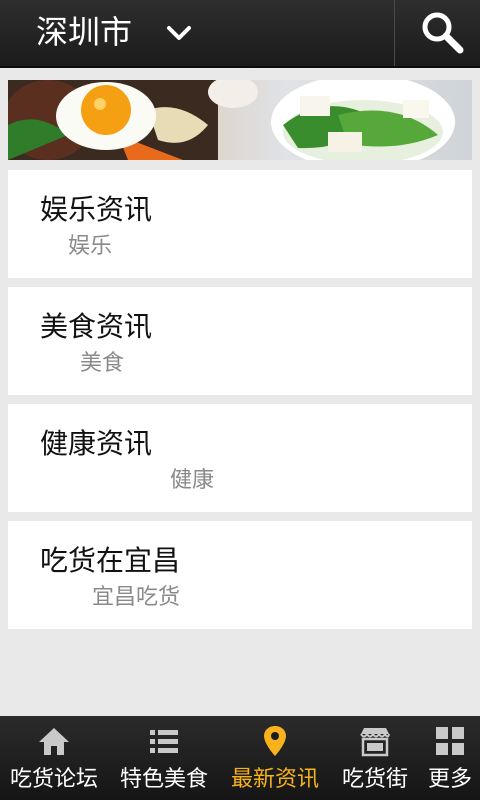 This screenshot has height=800, width=480. Describe the element at coordinates (442, 32) in the screenshot. I see `search-icon` at that location.